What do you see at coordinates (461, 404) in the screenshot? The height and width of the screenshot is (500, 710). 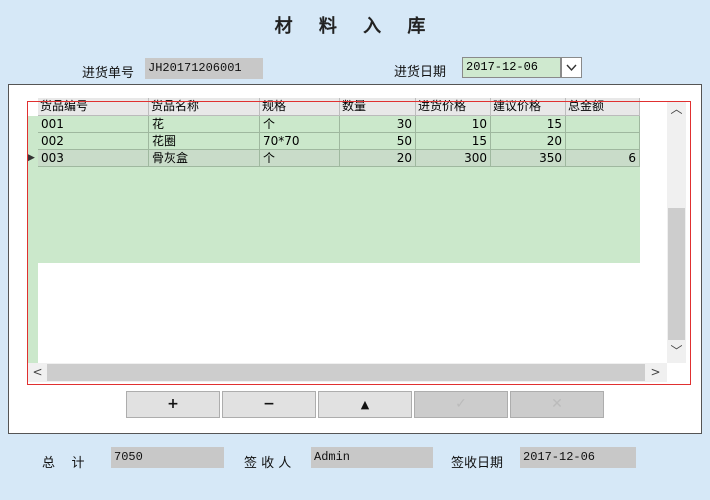 I see `confirm-button: ✓` at bounding box center [461, 404].